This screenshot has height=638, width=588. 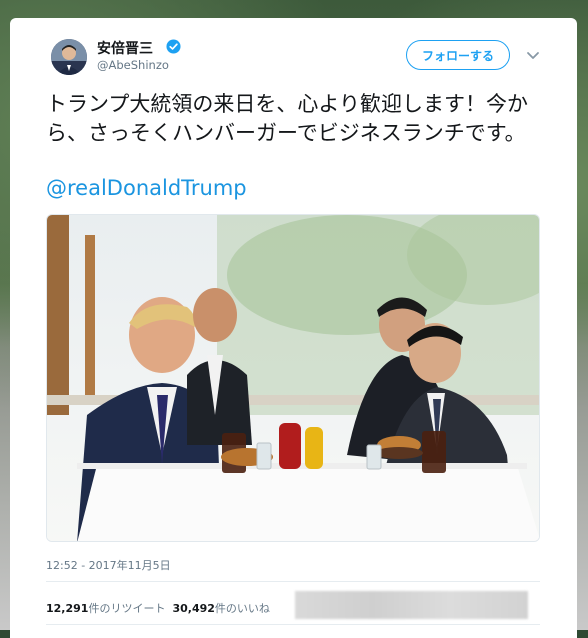 What do you see at coordinates (146, 188) in the screenshot?
I see `mention-link: @realDonaldTrump` at bounding box center [146, 188].